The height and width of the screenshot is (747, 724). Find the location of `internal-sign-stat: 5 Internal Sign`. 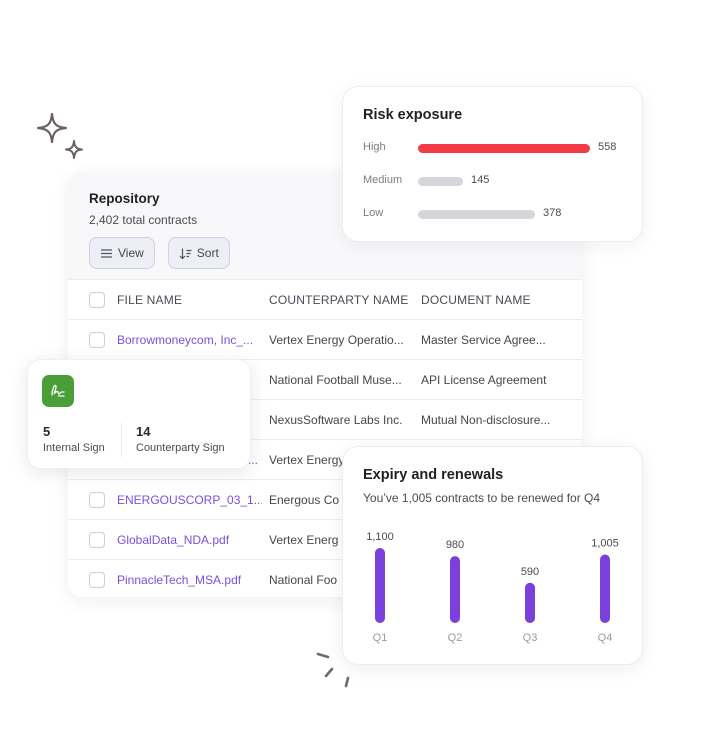

internal-sign-stat: 5 Internal Sign is located at coordinates (74, 439).